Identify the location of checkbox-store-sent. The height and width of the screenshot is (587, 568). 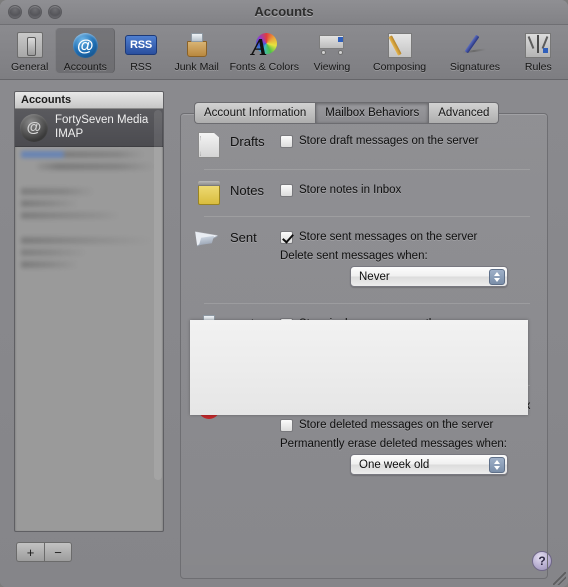
(286, 237).